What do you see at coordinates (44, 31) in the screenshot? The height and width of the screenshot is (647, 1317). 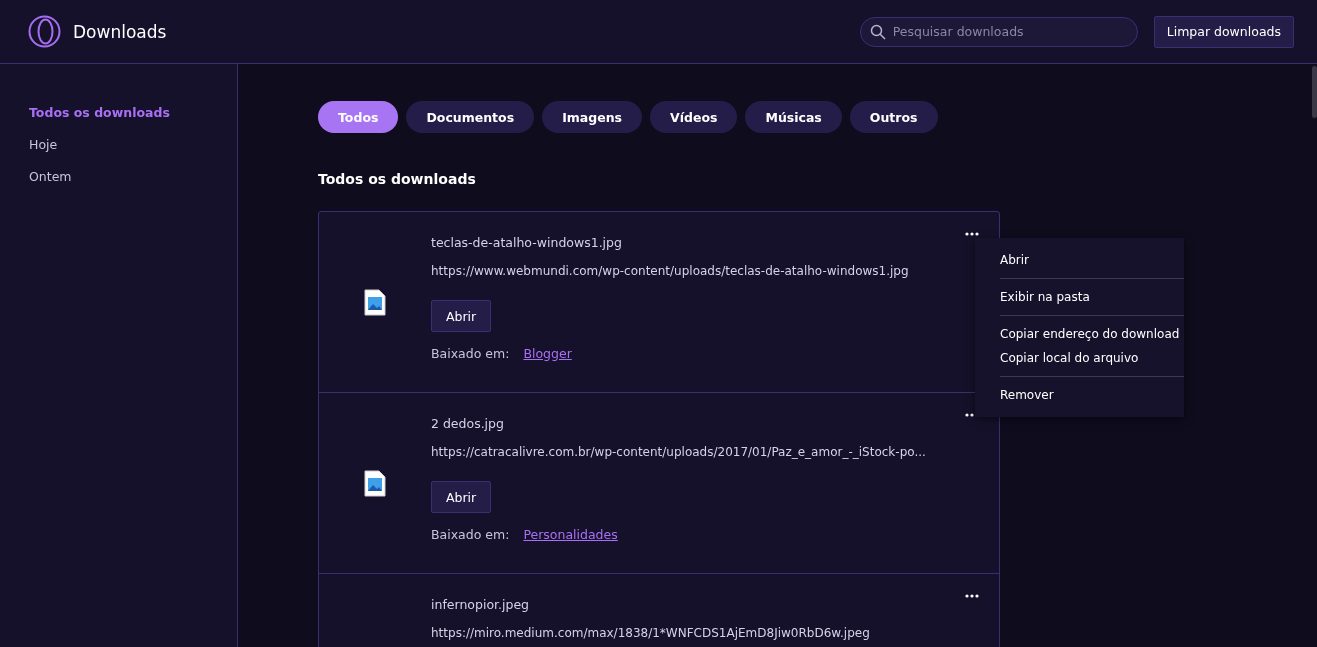 I see `logo-icon` at bounding box center [44, 31].